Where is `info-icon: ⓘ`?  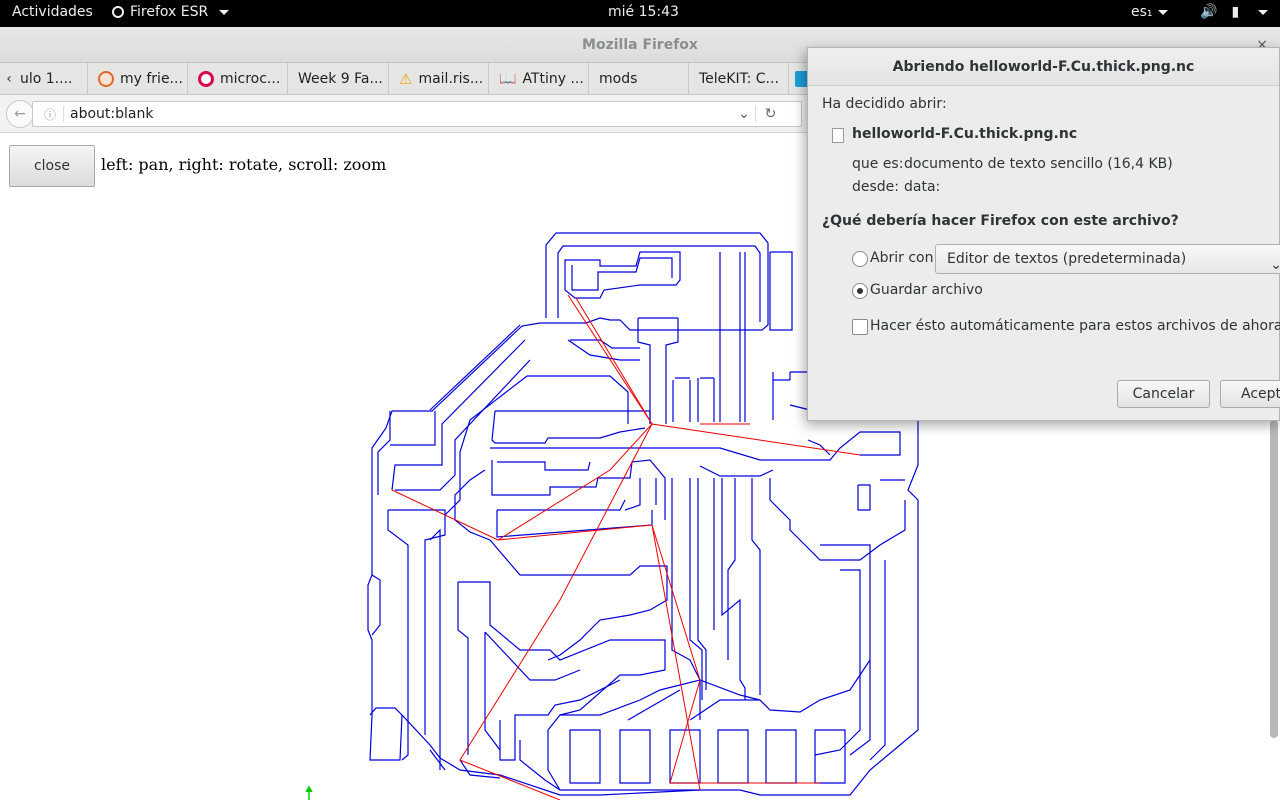 info-icon: ⓘ is located at coordinates (50, 114).